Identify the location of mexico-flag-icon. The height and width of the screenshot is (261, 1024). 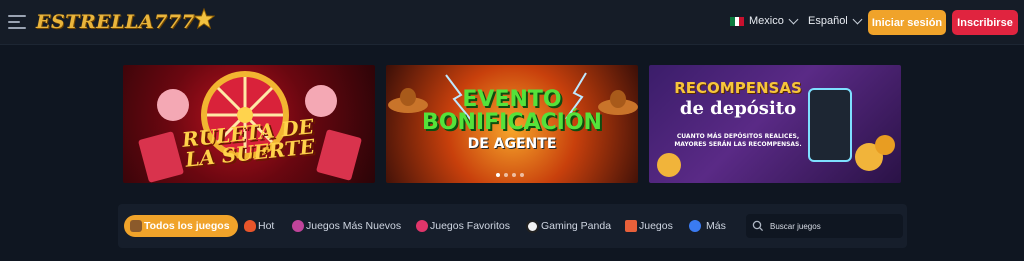
(737, 21).